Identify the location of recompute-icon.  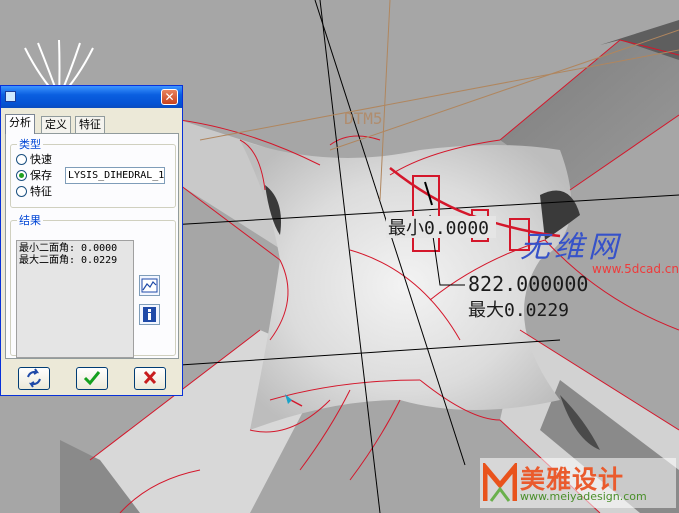
(34, 378).